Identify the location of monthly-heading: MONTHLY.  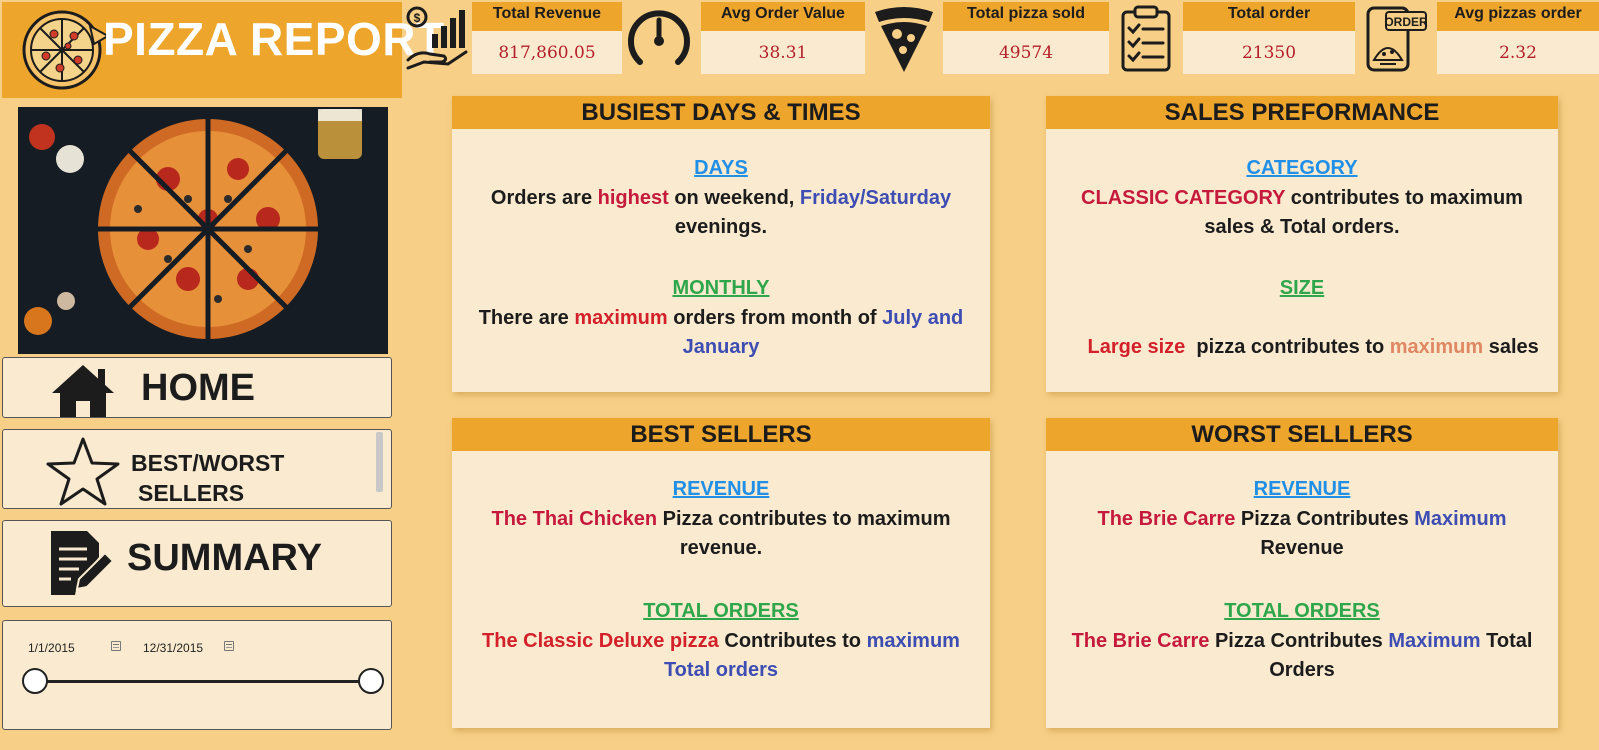
(721, 288).